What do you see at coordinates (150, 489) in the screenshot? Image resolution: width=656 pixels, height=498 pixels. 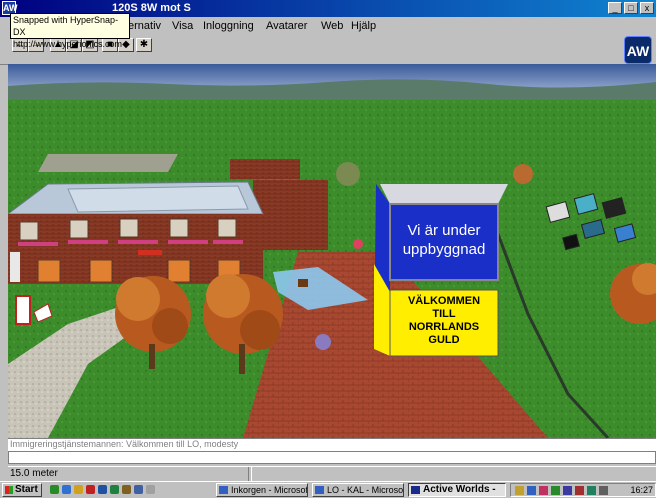 I see `app-5-icon` at bounding box center [150, 489].